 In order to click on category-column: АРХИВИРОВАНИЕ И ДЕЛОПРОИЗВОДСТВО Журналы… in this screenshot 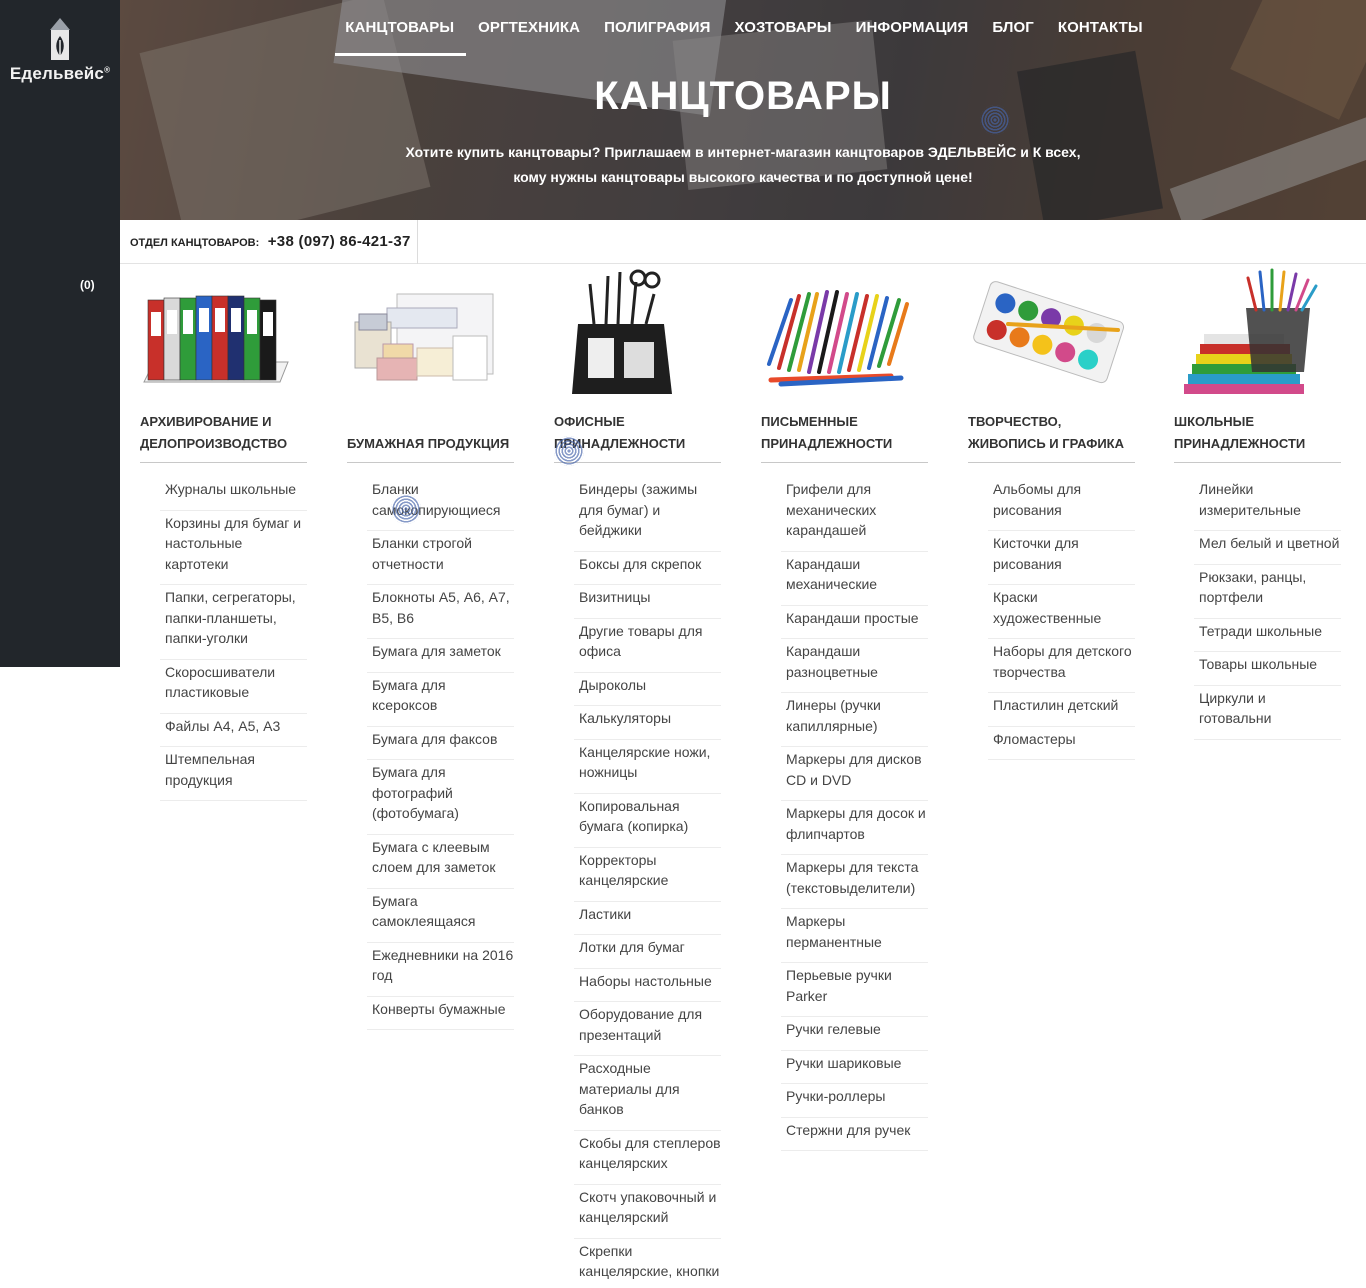, I will do `click(223, 532)`.